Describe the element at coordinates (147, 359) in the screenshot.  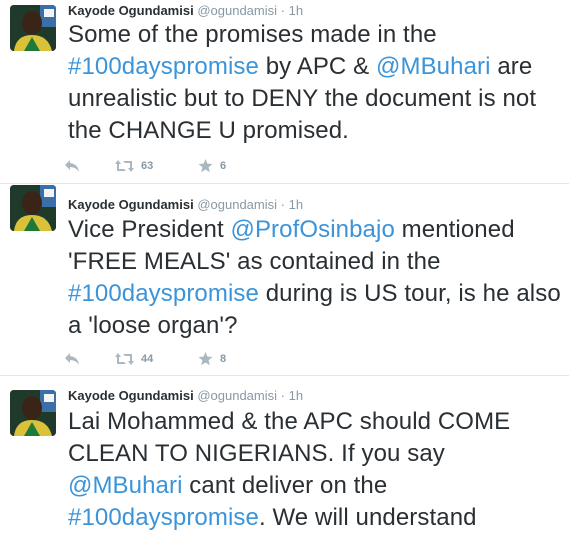
I see `retweet-count: 44` at that location.